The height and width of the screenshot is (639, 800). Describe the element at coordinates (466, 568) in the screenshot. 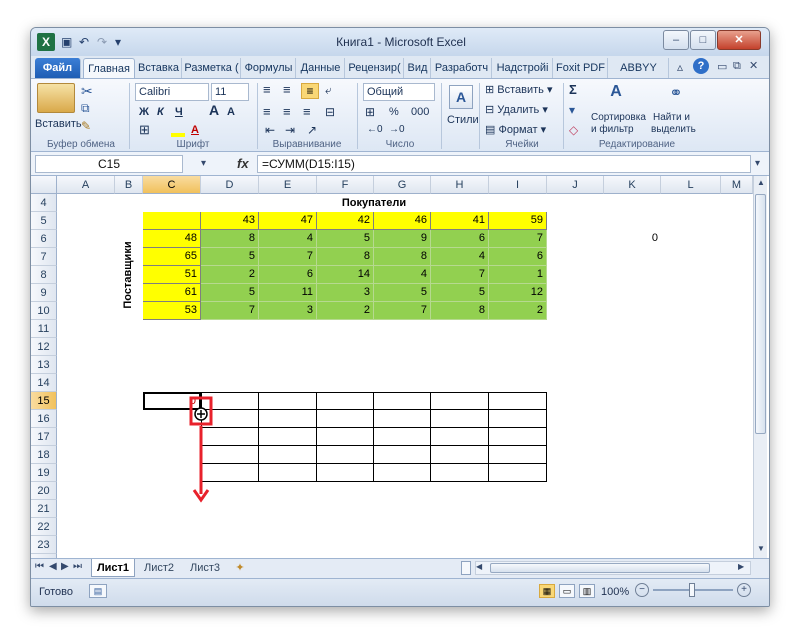

I see `tab-split-handle` at that location.